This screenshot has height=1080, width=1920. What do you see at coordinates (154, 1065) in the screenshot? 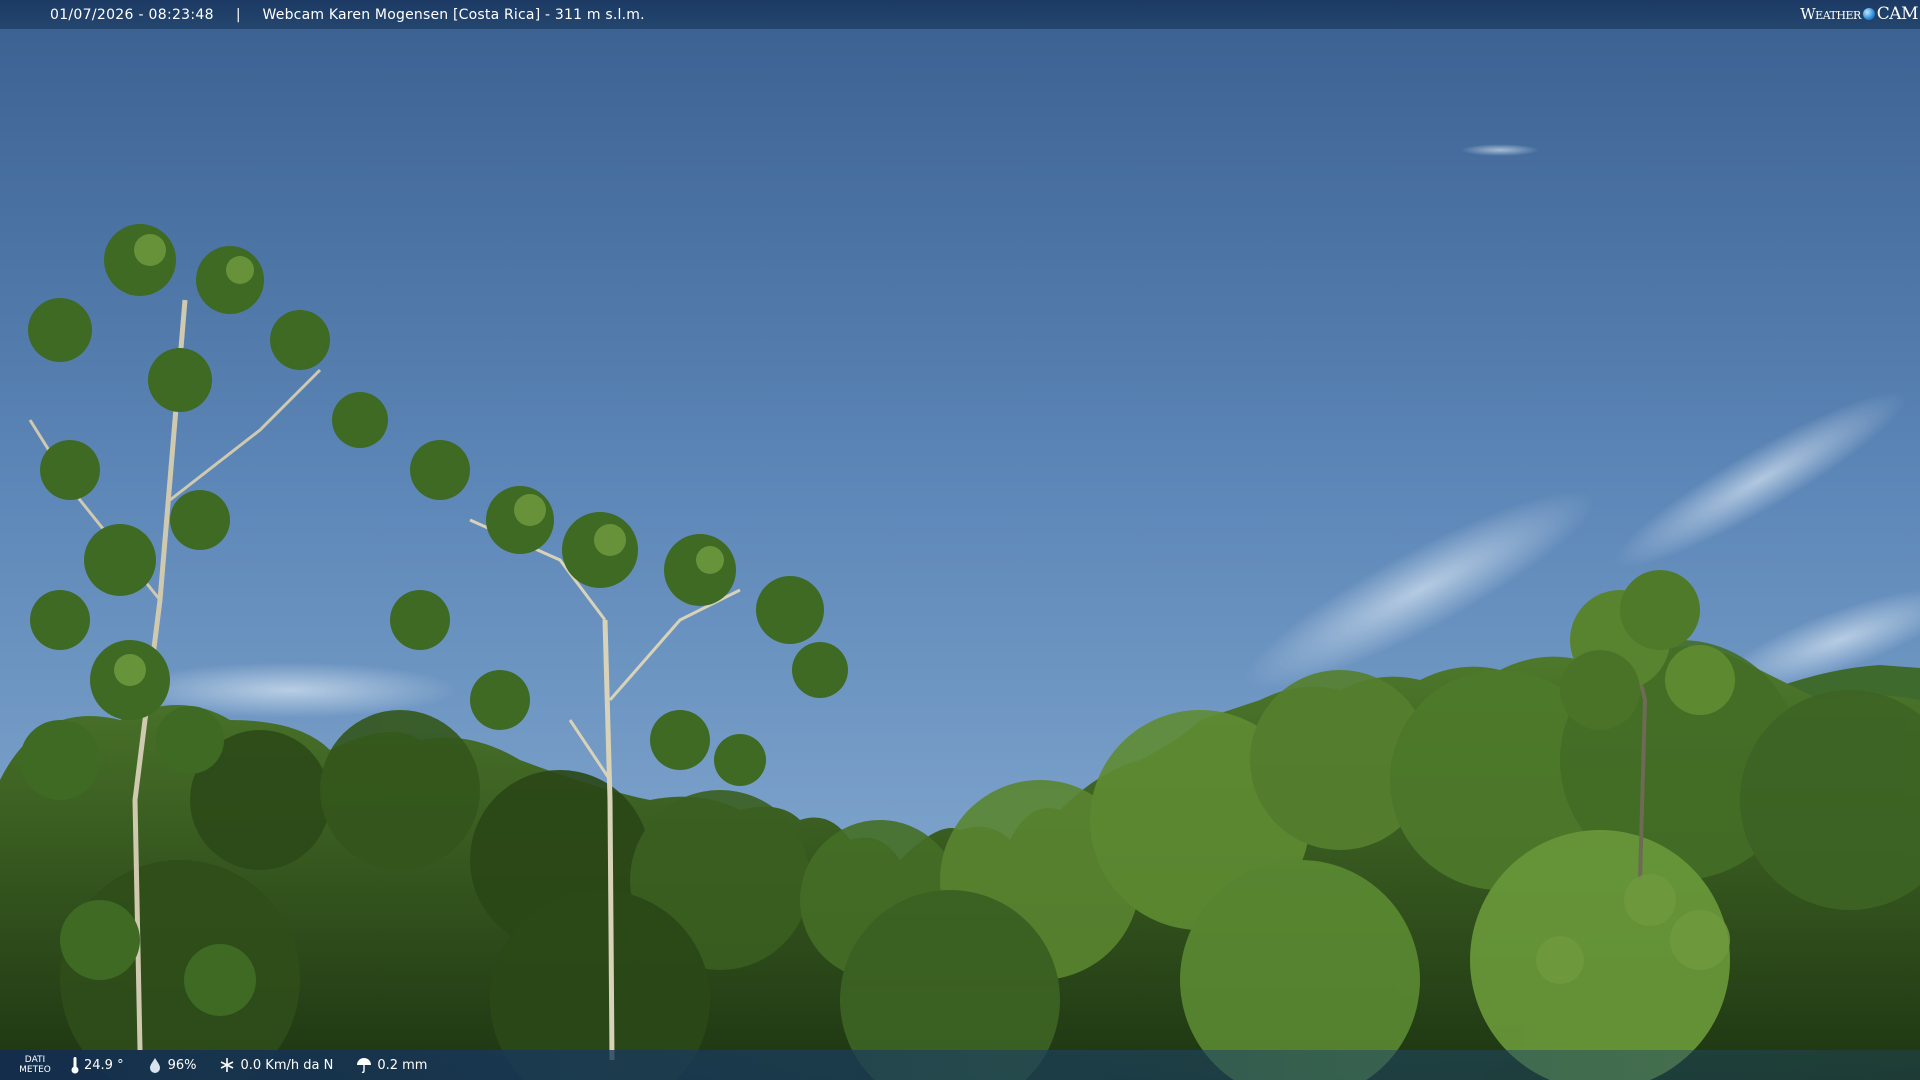
I see `humidity-drop-icon` at bounding box center [154, 1065].